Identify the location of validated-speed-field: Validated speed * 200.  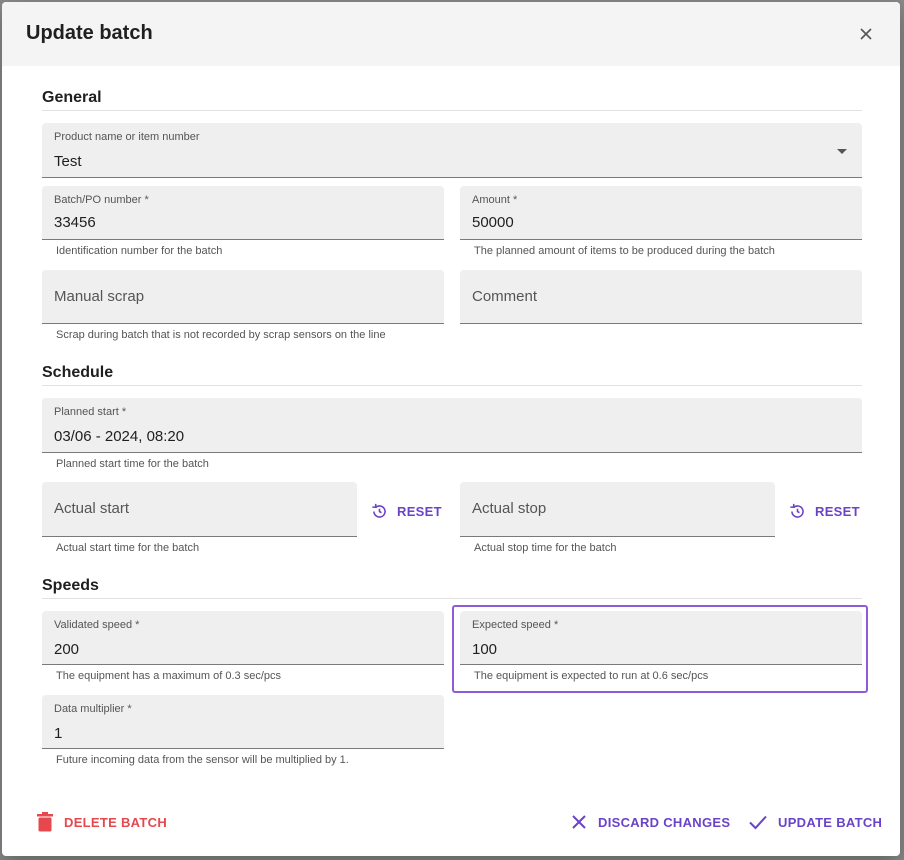
(243, 638).